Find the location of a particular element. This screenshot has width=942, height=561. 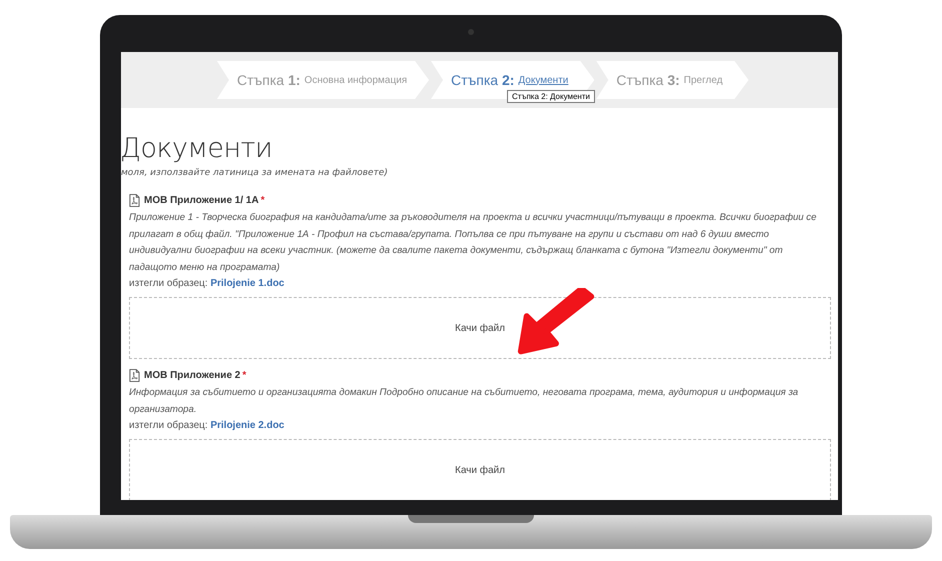

note-text: моля, използвайте латиница за имената на файловете) is located at coordinates (255, 173).